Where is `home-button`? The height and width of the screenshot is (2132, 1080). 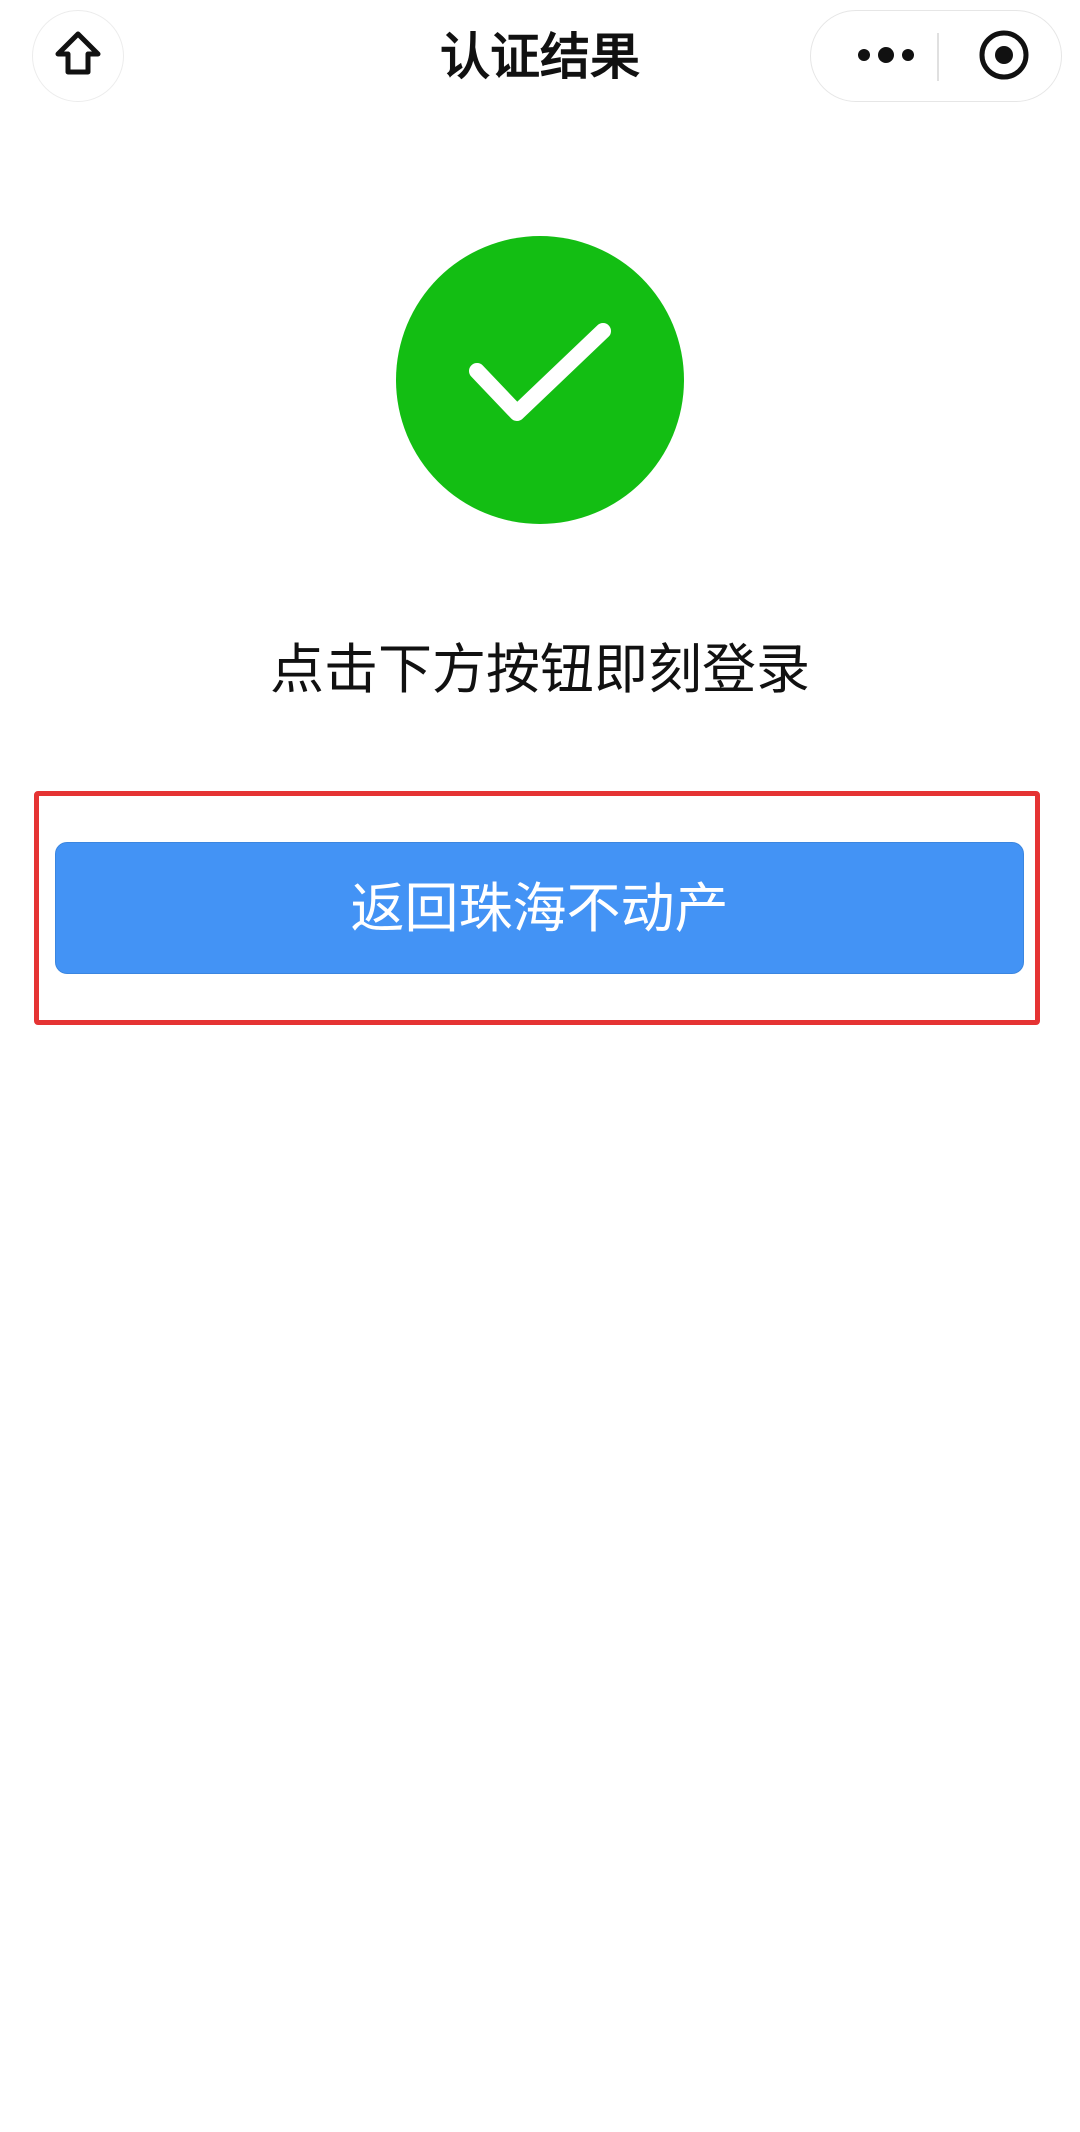
home-button is located at coordinates (78, 56).